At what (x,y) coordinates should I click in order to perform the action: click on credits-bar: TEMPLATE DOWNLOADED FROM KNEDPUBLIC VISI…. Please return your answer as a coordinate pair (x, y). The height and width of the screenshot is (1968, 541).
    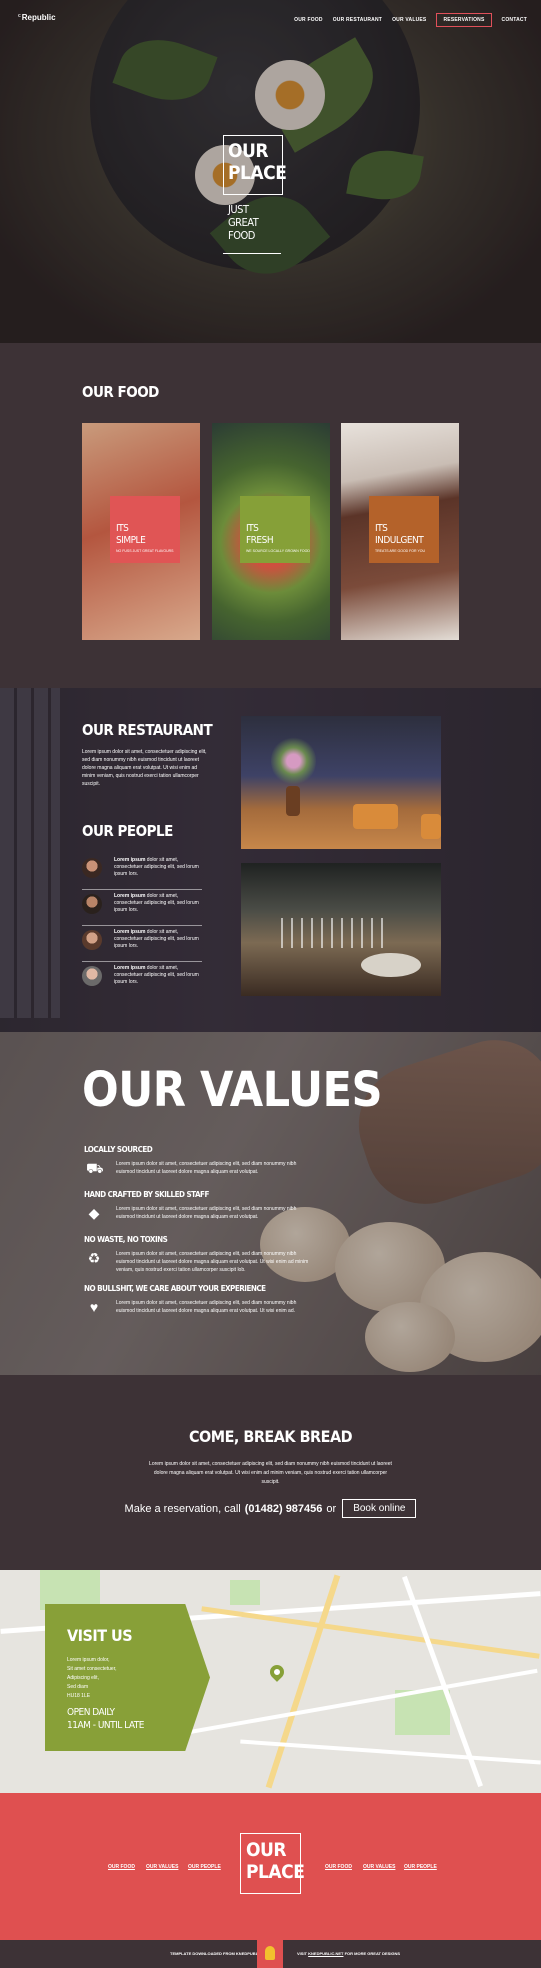
    Looking at the image, I should click on (270, 1954).